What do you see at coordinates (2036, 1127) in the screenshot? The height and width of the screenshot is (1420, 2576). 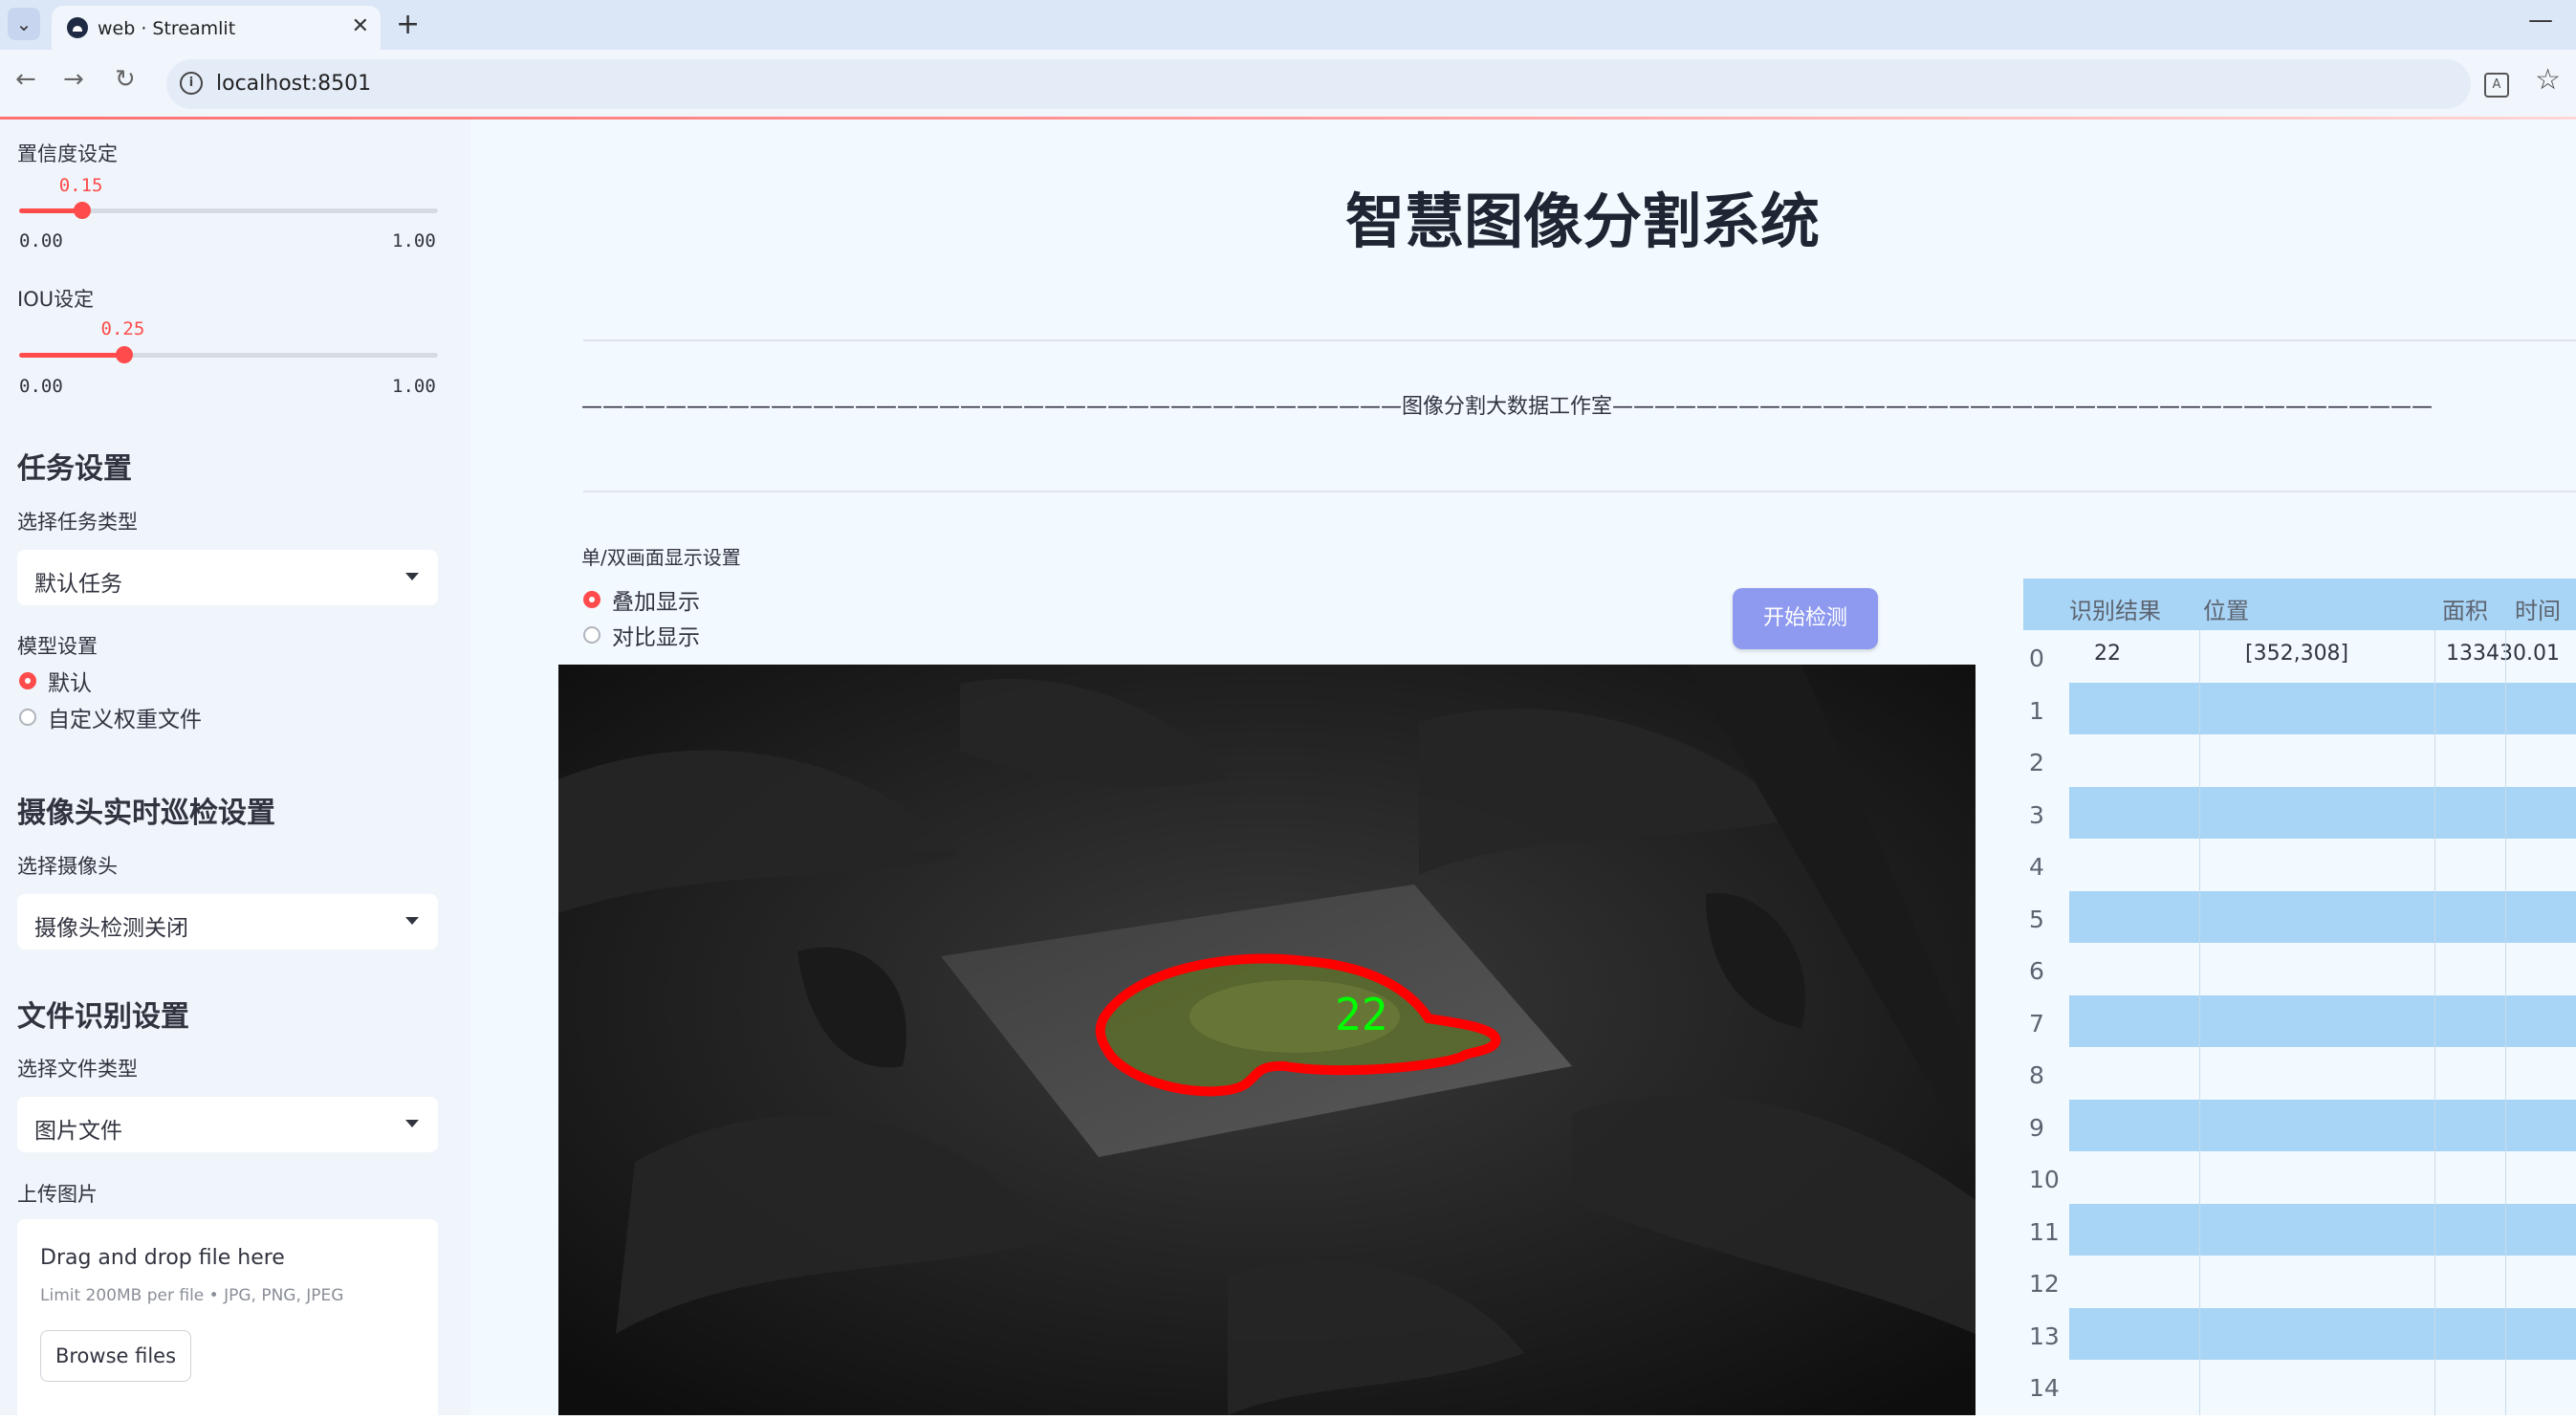 I see `row-index: 9` at bounding box center [2036, 1127].